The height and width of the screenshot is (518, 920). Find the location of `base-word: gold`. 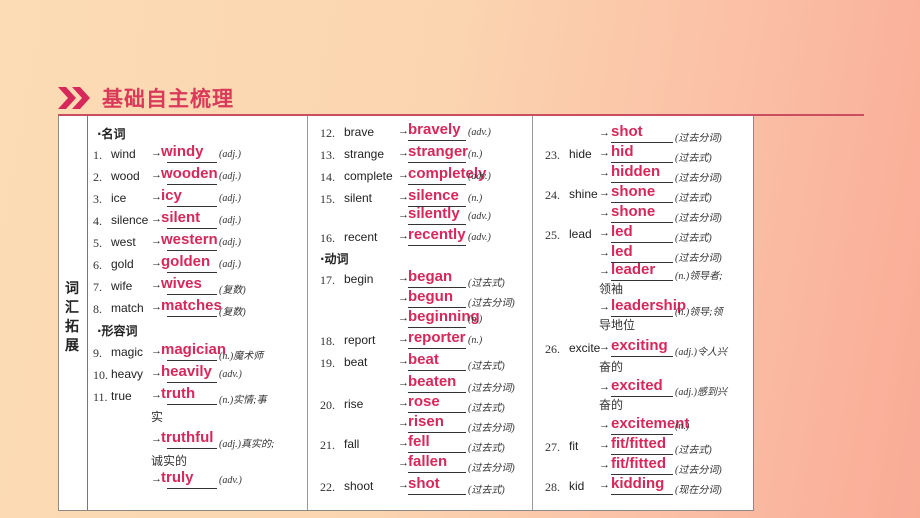

base-word: gold is located at coordinates (122, 264).